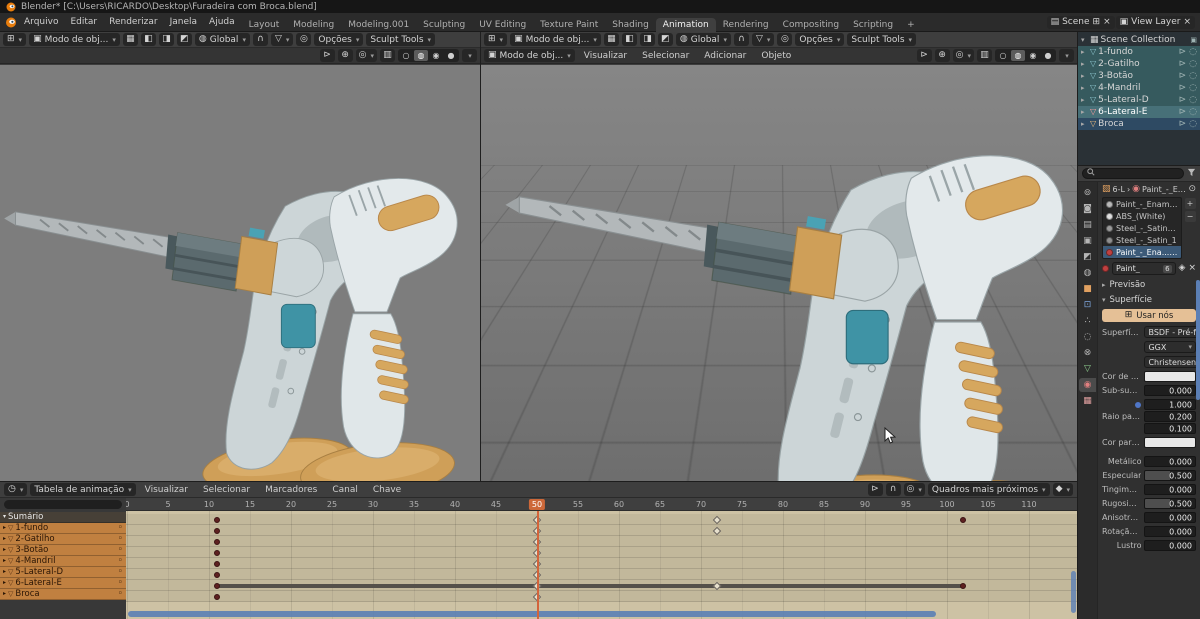 The width and height of the screenshot is (1200, 619). What do you see at coordinates (1193, 40) in the screenshot?
I see `collection-checkbox-icon: ▣` at bounding box center [1193, 40].